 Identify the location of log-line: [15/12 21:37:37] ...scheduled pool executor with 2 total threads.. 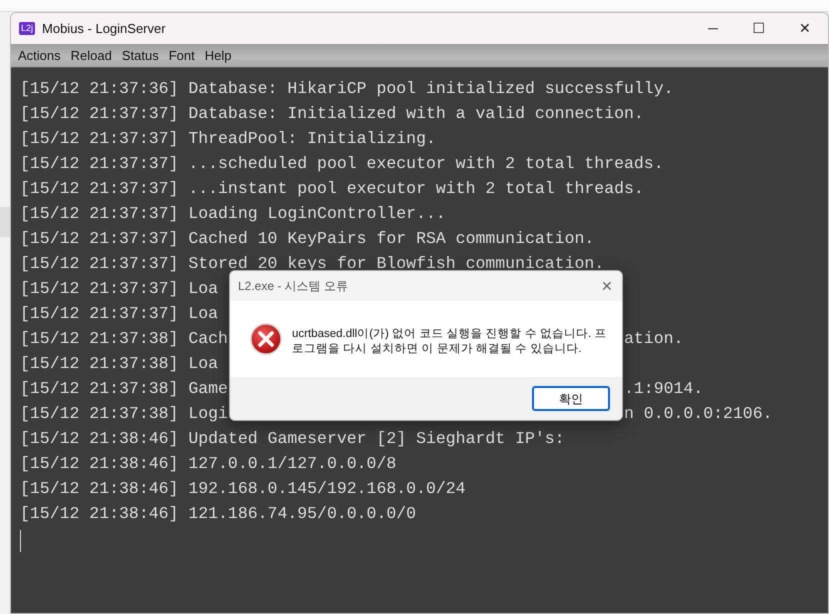
(342, 163).